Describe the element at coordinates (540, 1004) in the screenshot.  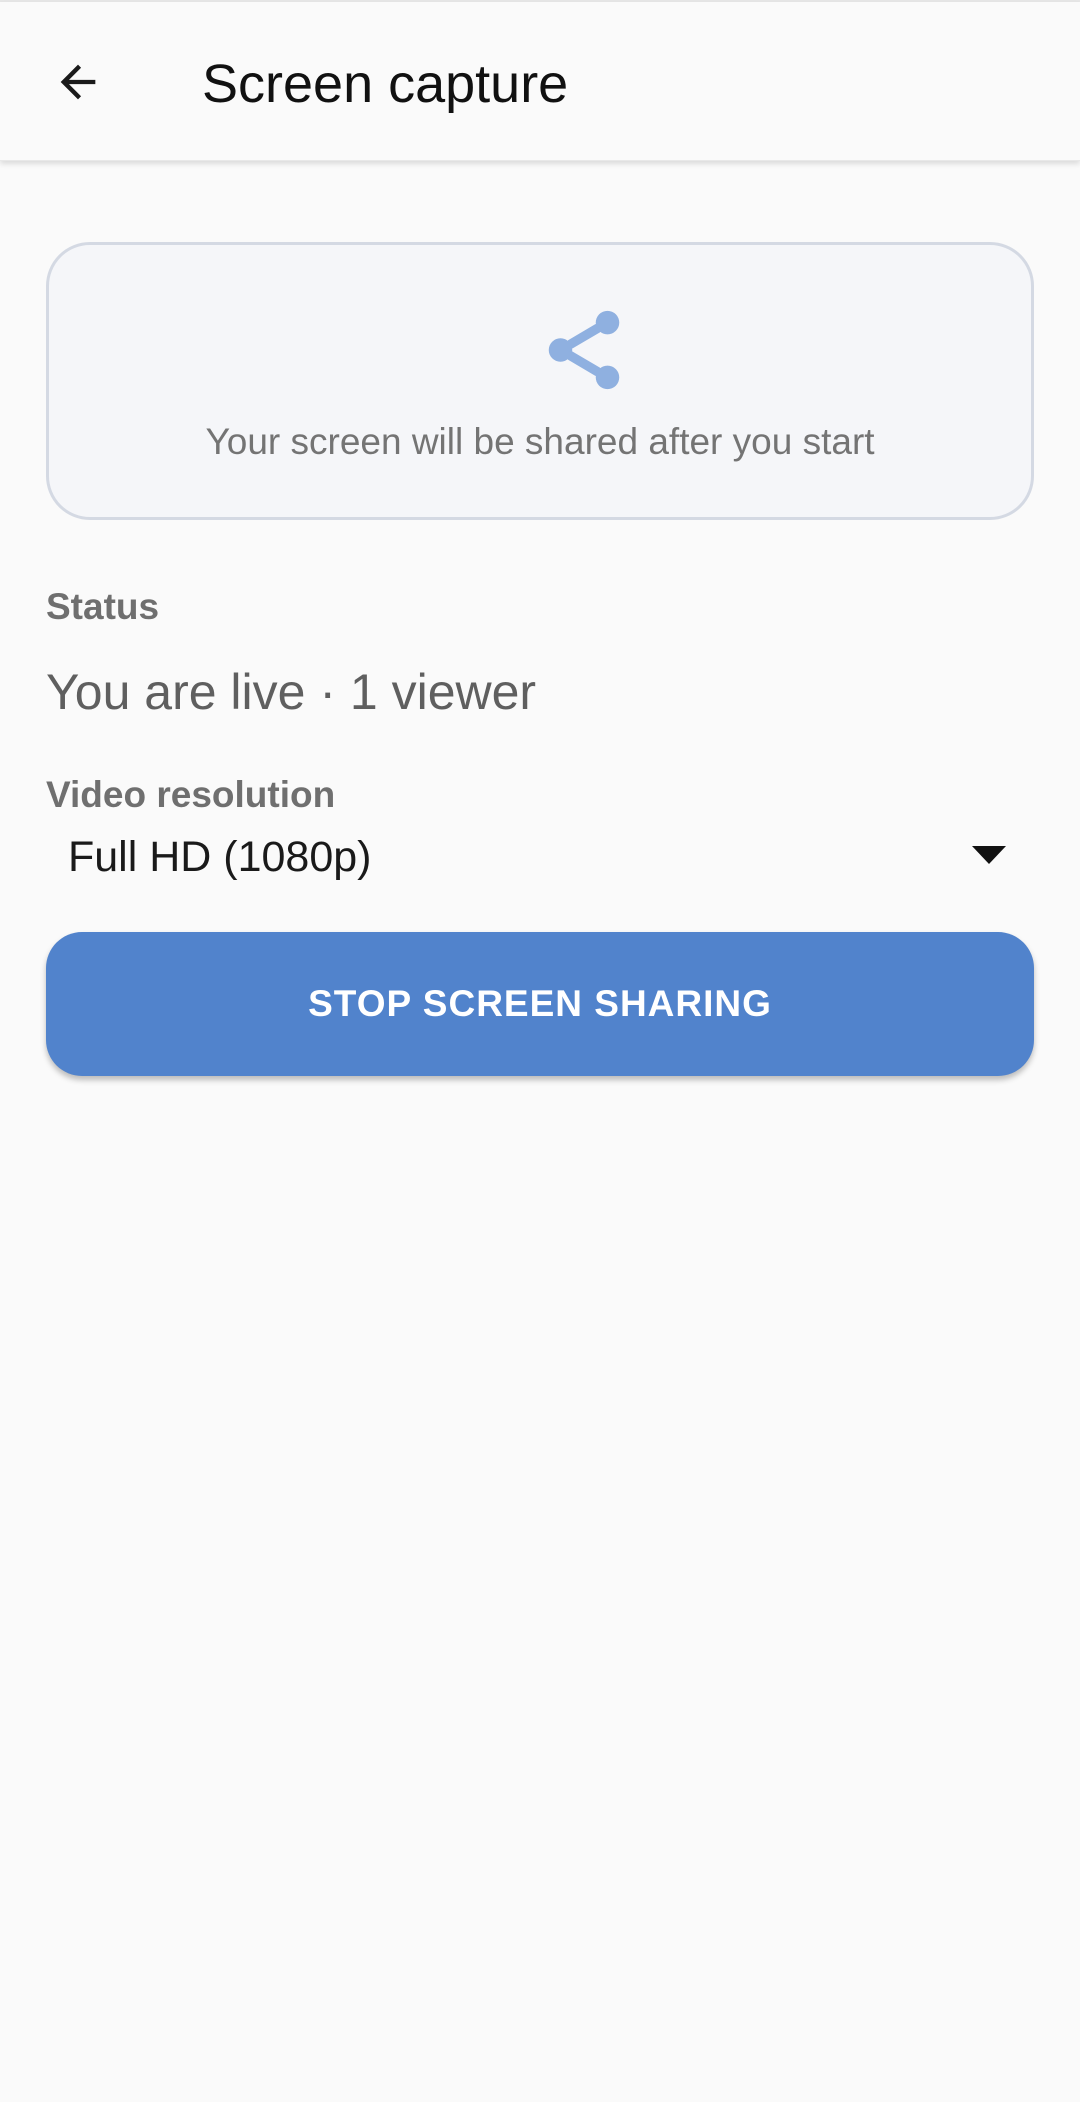
I see `stop-screen-sharing-button: STOP SCREEN SHARING` at that location.